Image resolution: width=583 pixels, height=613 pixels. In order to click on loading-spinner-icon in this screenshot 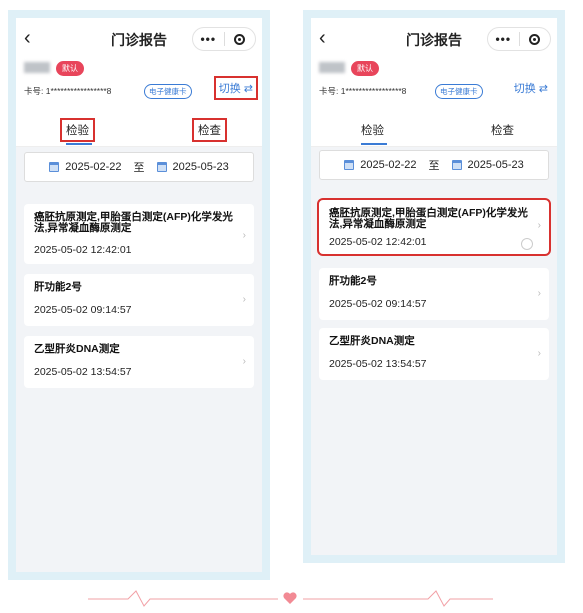, I will do `click(527, 244)`.